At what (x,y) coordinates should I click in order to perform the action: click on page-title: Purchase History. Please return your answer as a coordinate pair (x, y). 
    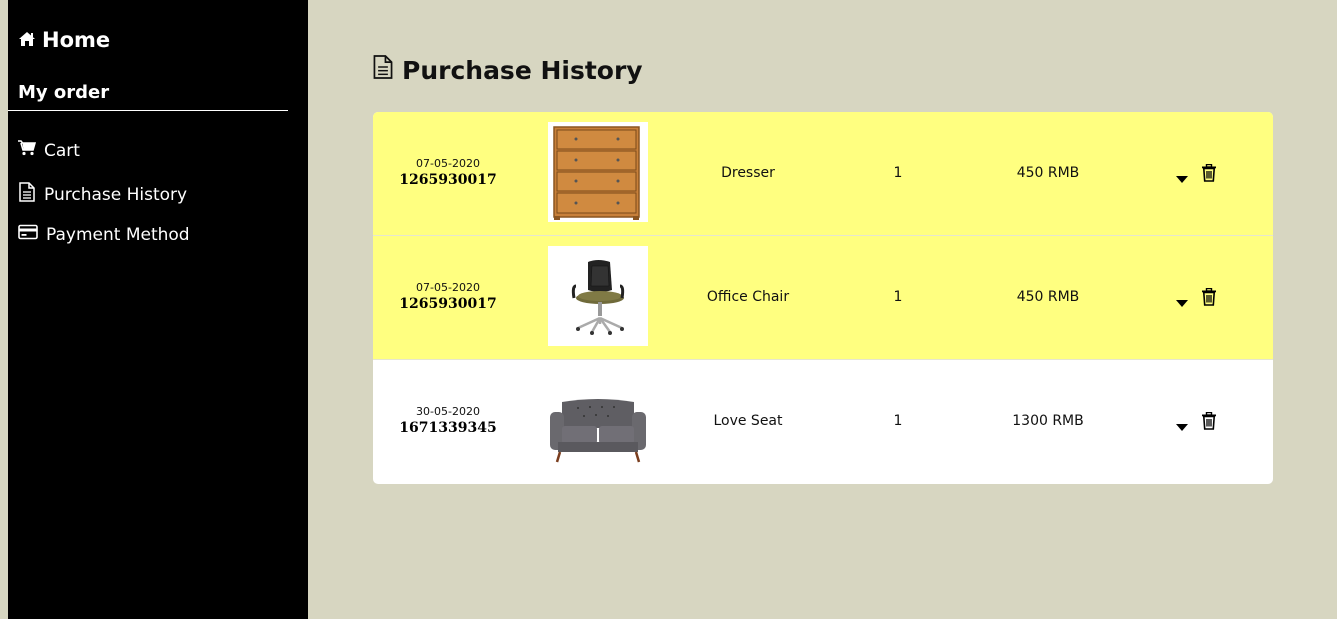
    Looking at the image, I should click on (507, 70).